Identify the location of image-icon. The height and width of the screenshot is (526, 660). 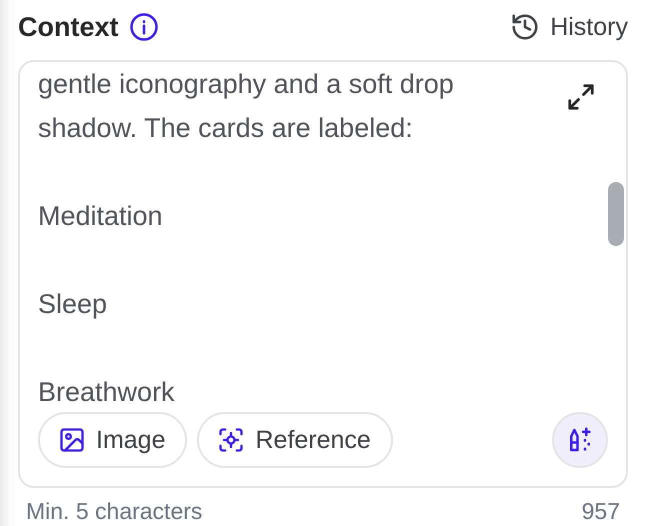
(72, 440).